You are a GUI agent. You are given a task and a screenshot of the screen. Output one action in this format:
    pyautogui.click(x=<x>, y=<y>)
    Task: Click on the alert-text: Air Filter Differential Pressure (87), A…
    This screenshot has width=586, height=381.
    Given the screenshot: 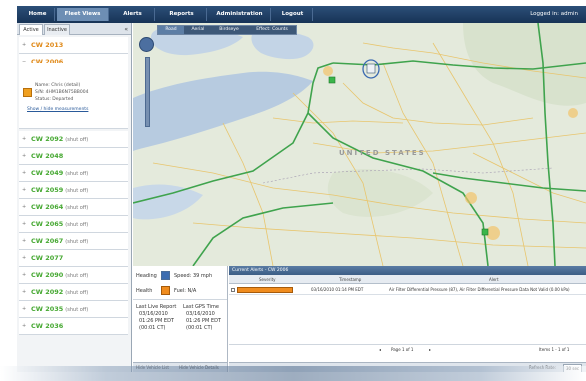 What is the action you would take?
    pyautogui.click(x=479, y=289)
    